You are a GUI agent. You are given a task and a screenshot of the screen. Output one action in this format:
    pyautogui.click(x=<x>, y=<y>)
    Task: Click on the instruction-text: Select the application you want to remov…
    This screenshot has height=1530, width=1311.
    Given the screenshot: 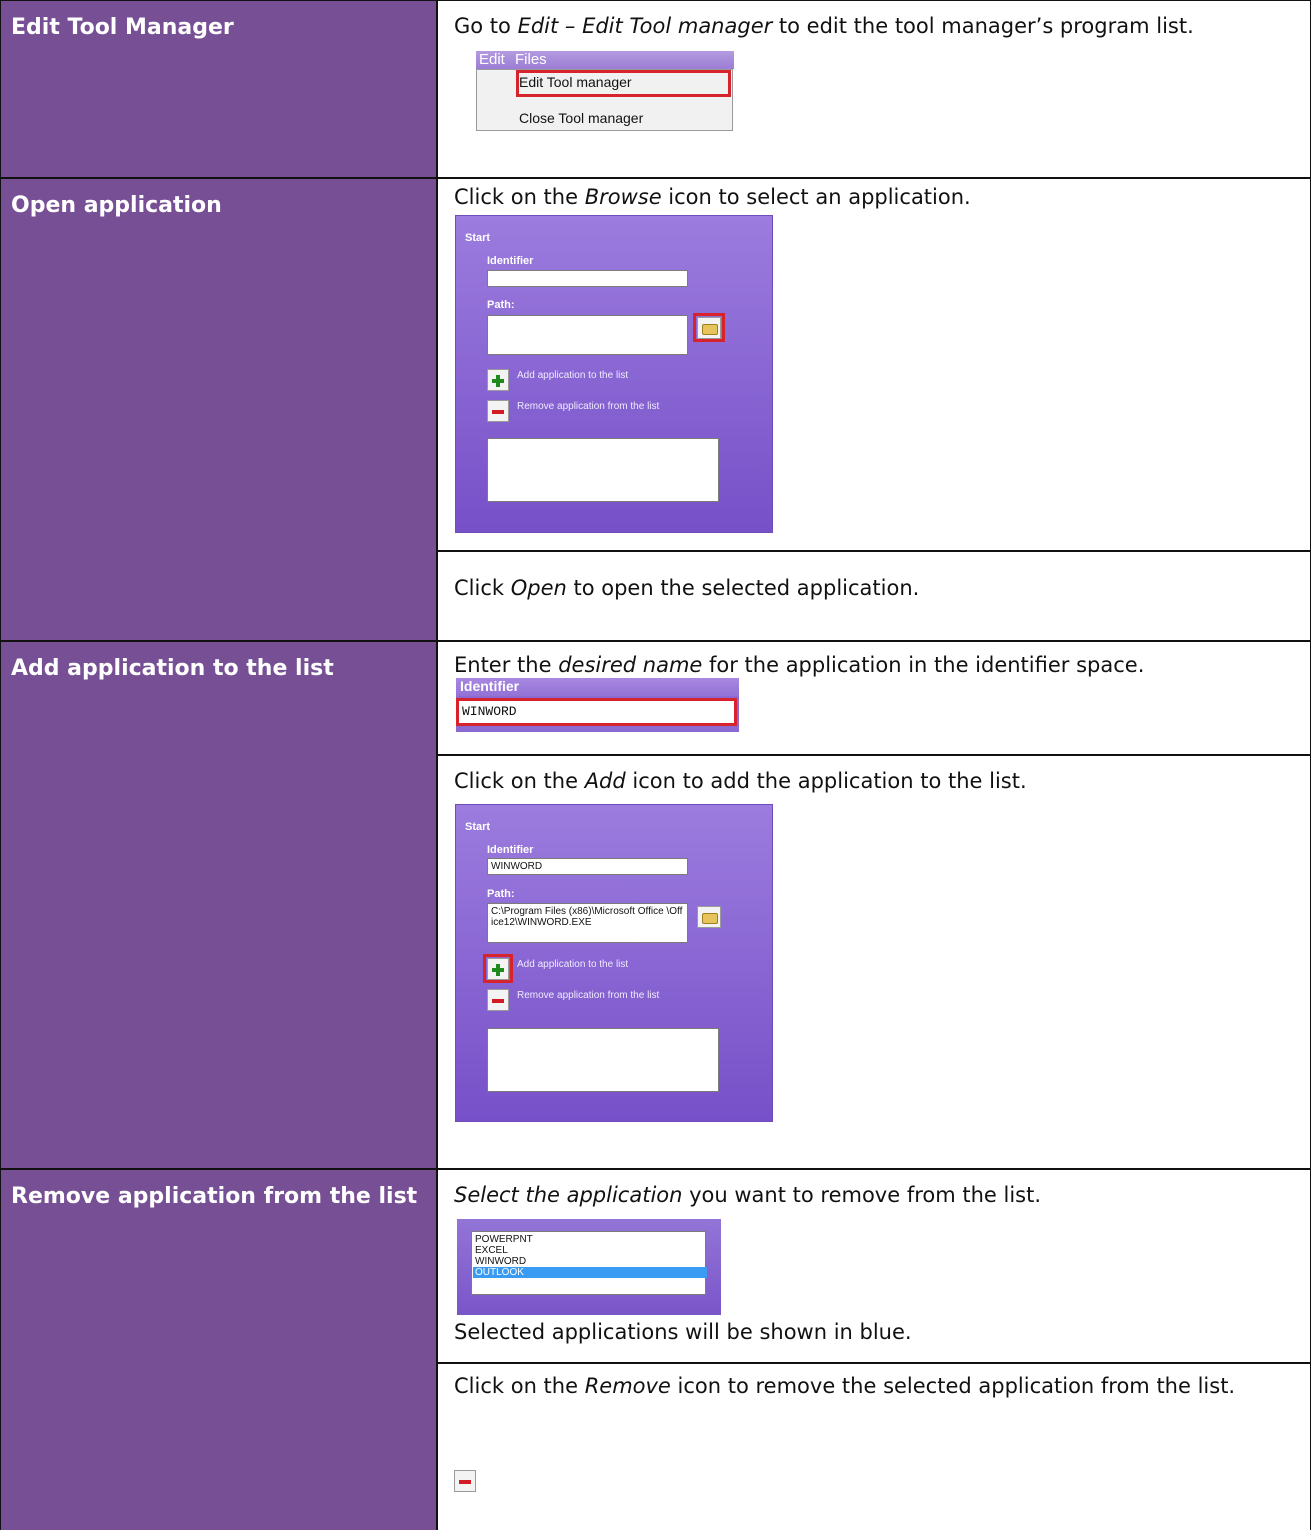 What is the action you would take?
    pyautogui.click(x=747, y=1195)
    